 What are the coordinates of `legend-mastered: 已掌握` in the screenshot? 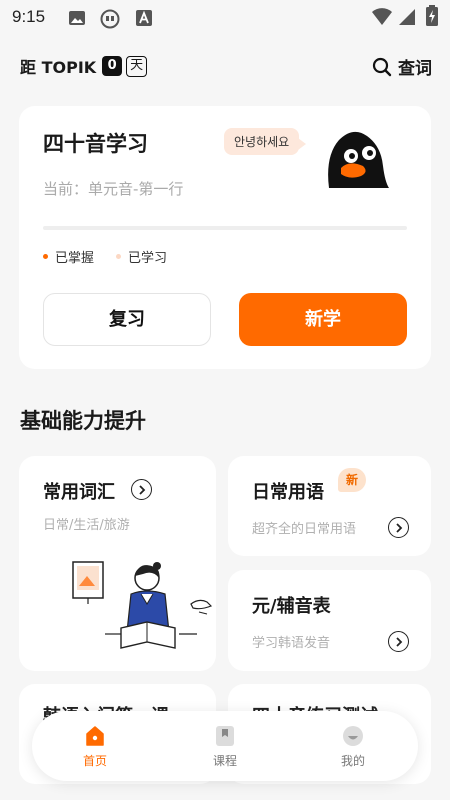 It's located at (68, 256).